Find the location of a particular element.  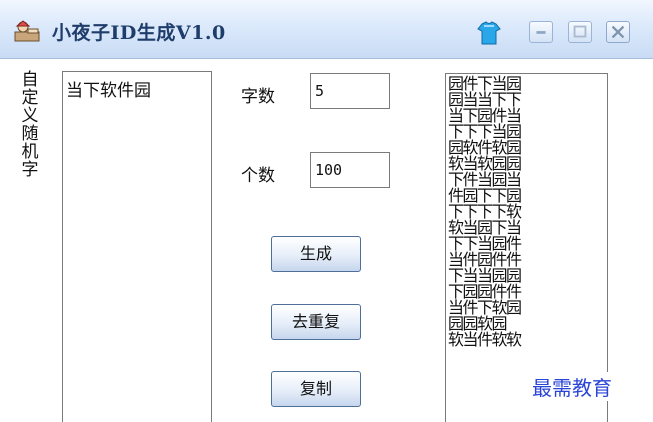

minimize-button is located at coordinates (541, 32).